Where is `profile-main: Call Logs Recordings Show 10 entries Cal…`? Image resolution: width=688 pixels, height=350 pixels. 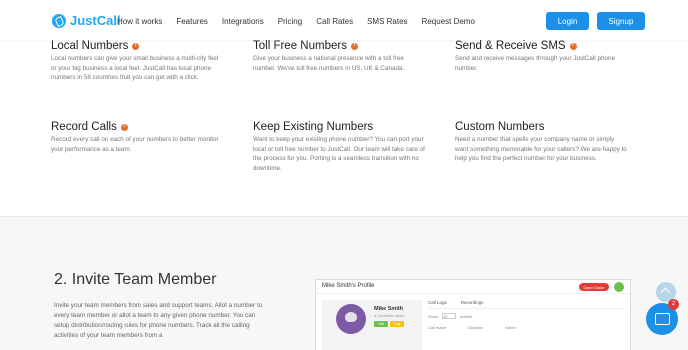 profile-main: Call Logs Recordings Show 10 entries Cal… is located at coordinates (527, 325).